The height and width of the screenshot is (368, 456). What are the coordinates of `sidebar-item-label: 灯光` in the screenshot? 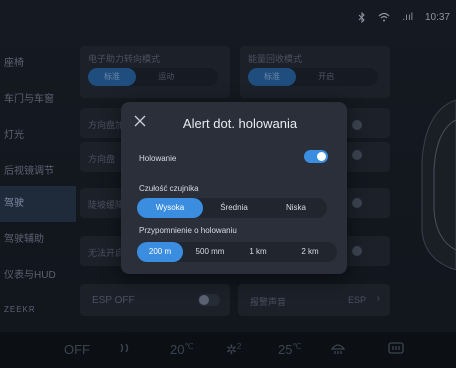 It's located at (14, 135).